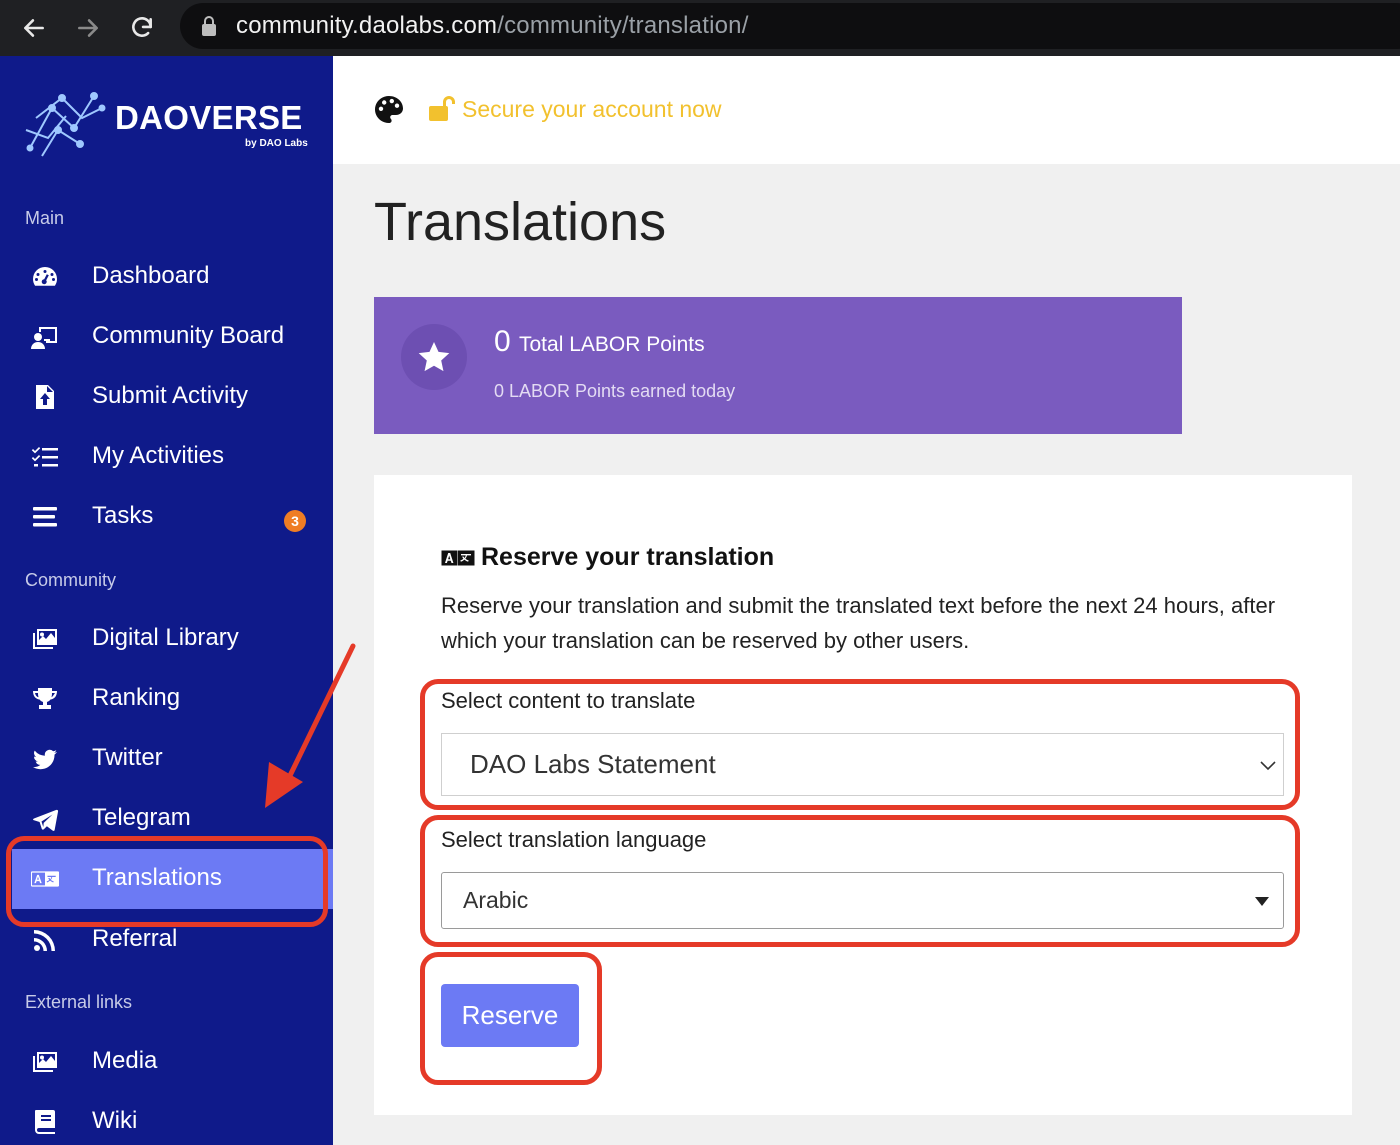 The width and height of the screenshot is (1400, 1145). What do you see at coordinates (45, 397) in the screenshot?
I see `file-upload-icon` at bounding box center [45, 397].